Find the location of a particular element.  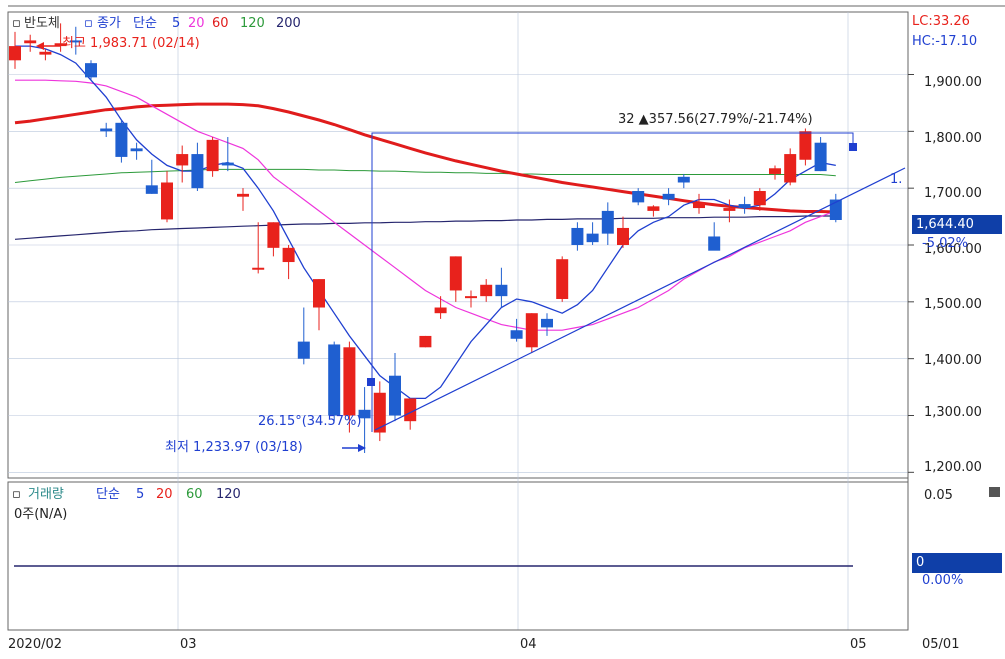

volume-tick: 0.05 is located at coordinates (938, 495).